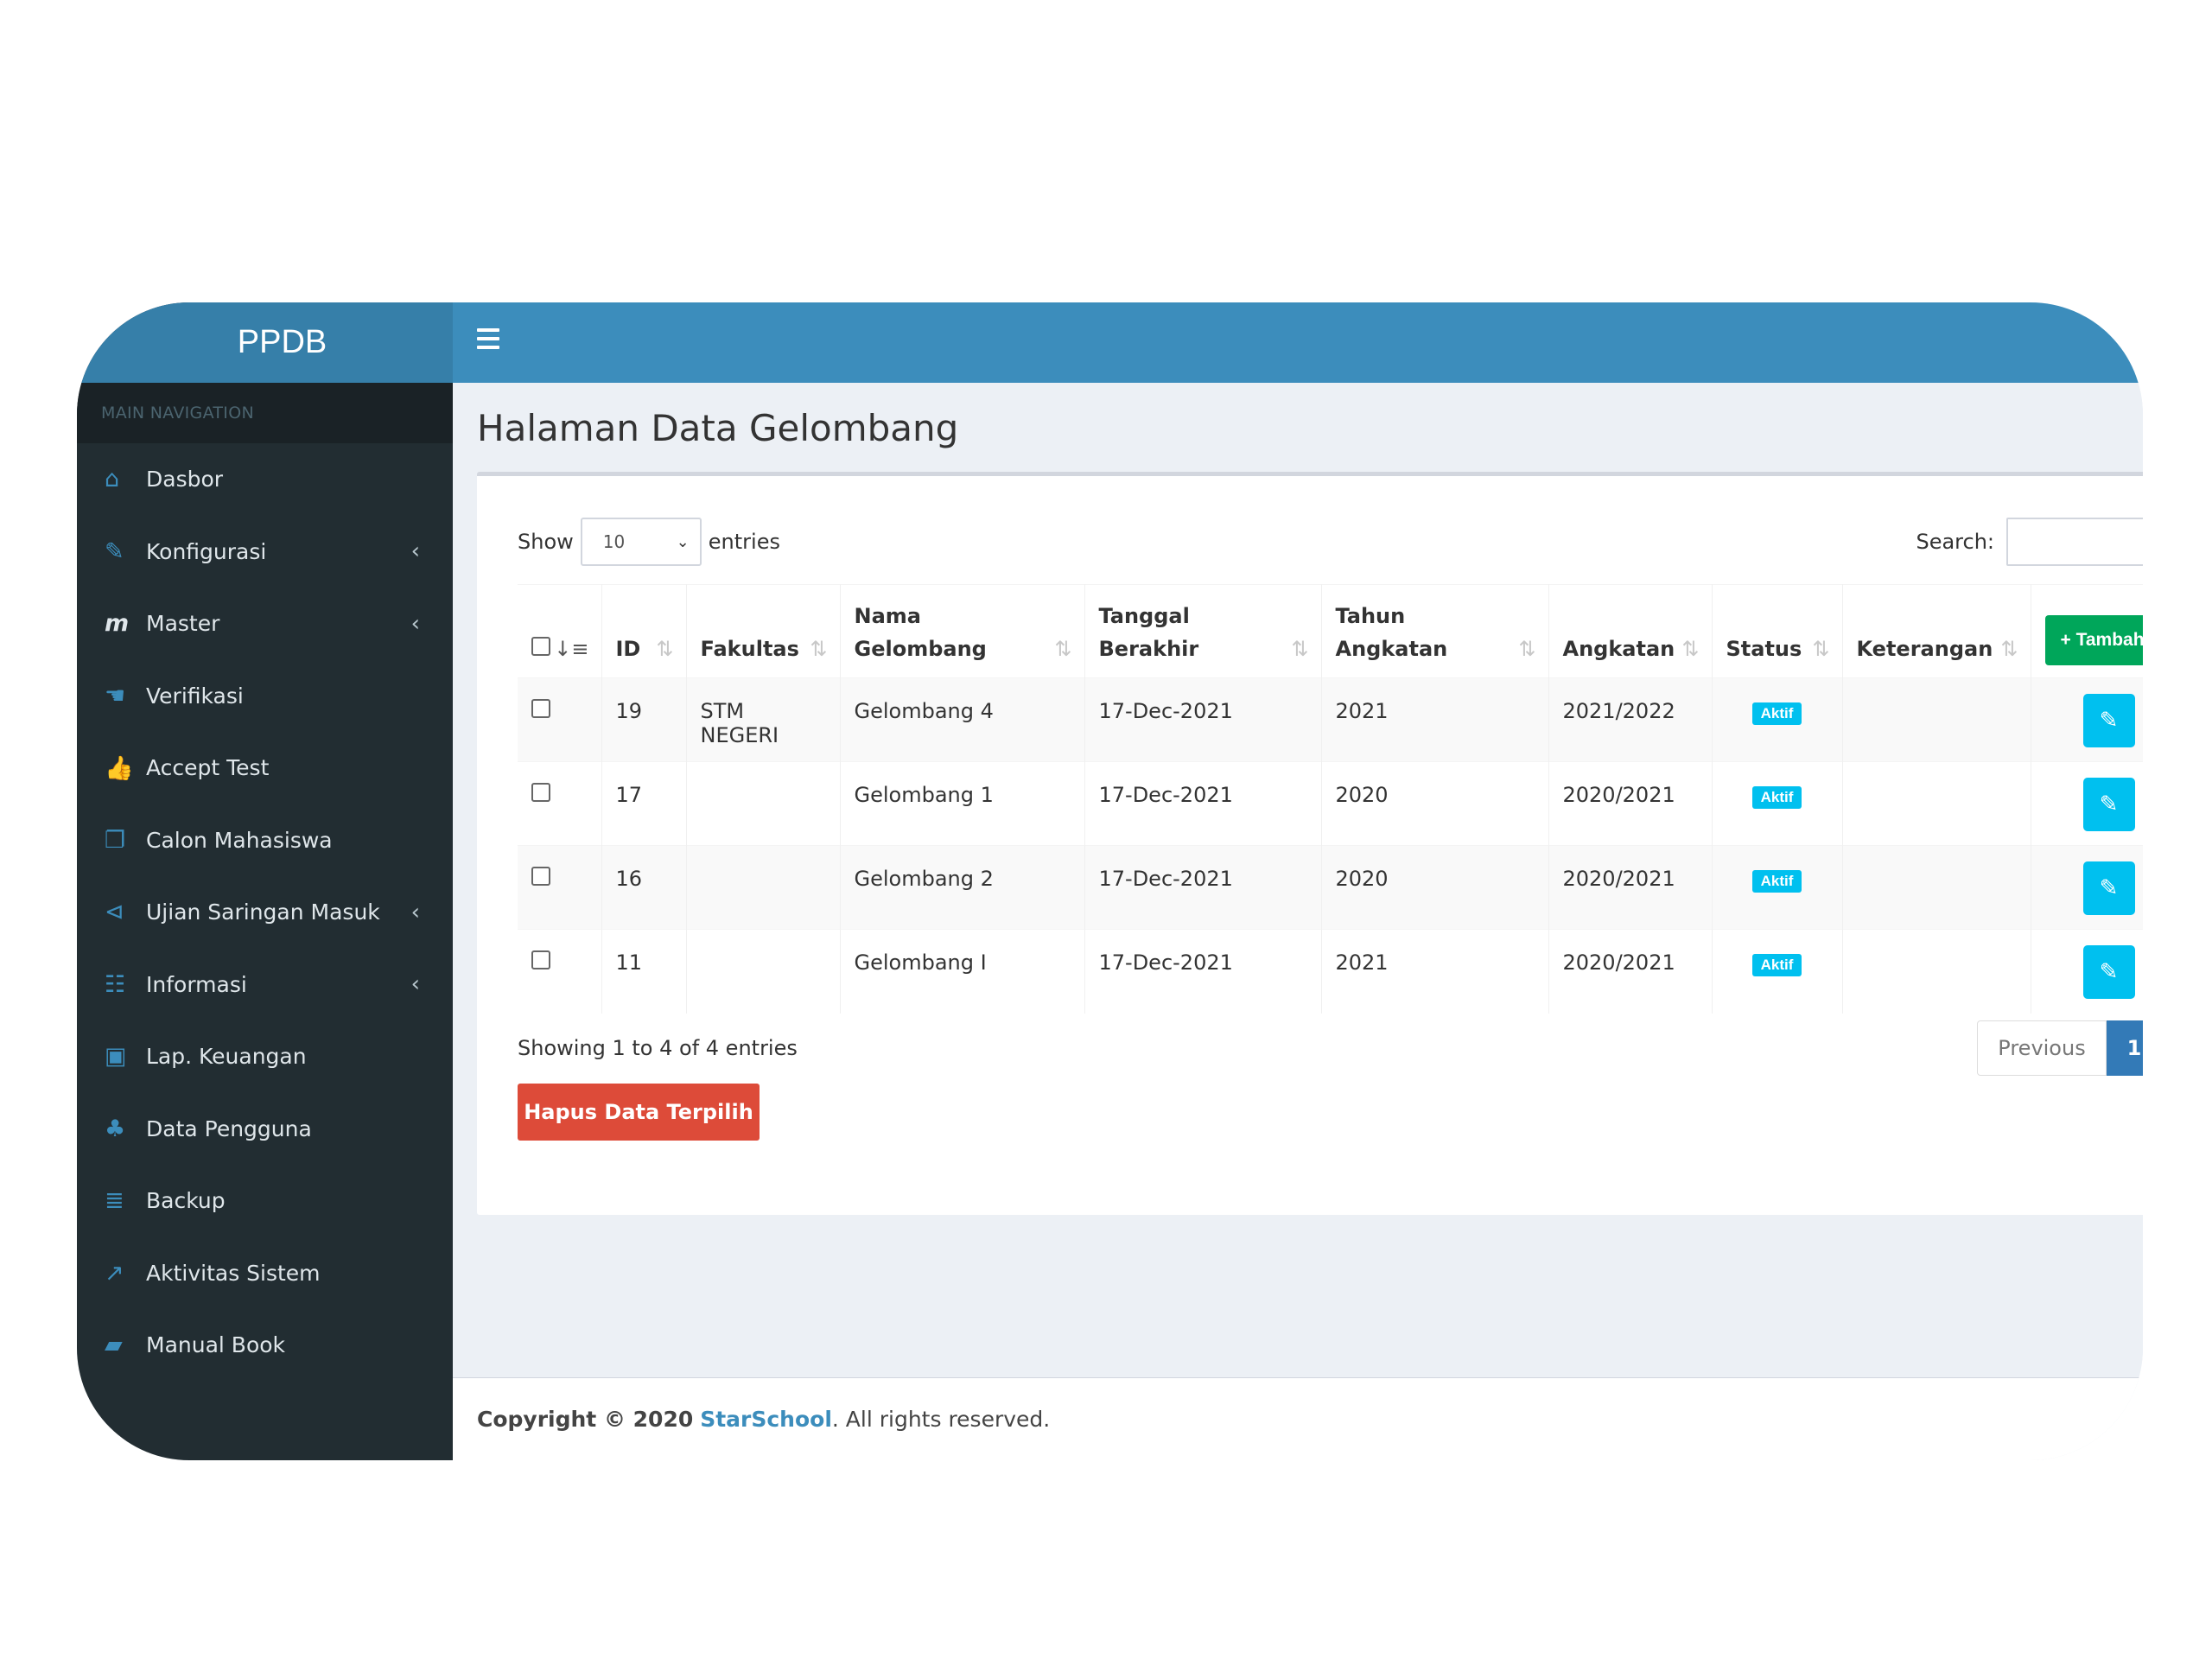 The image size is (2212, 1659). I want to click on sidebar-item-konfigurasi: ✎ Konfigurasi ‹, so click(265, 552).